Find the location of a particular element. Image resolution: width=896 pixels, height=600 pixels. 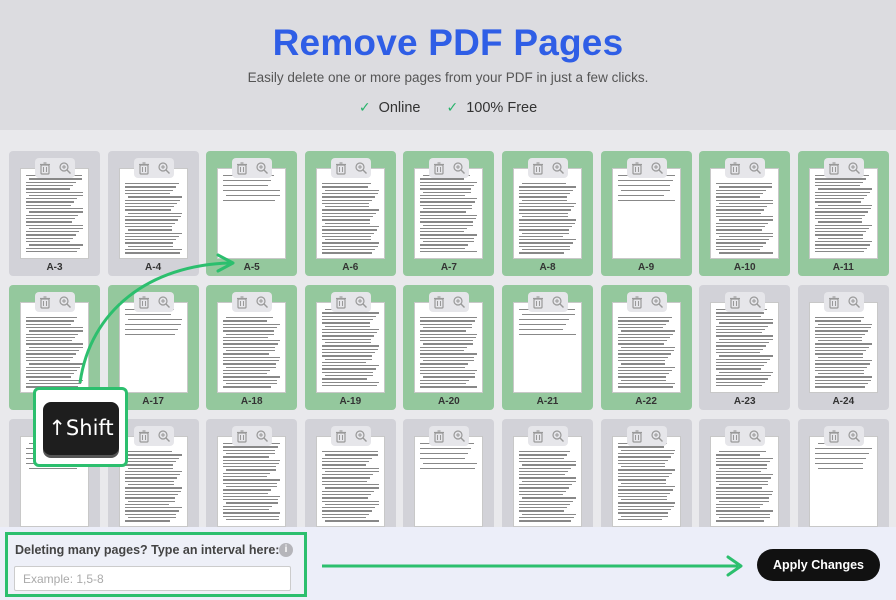

page-card: A-9 is located at coordinates (646, 213).